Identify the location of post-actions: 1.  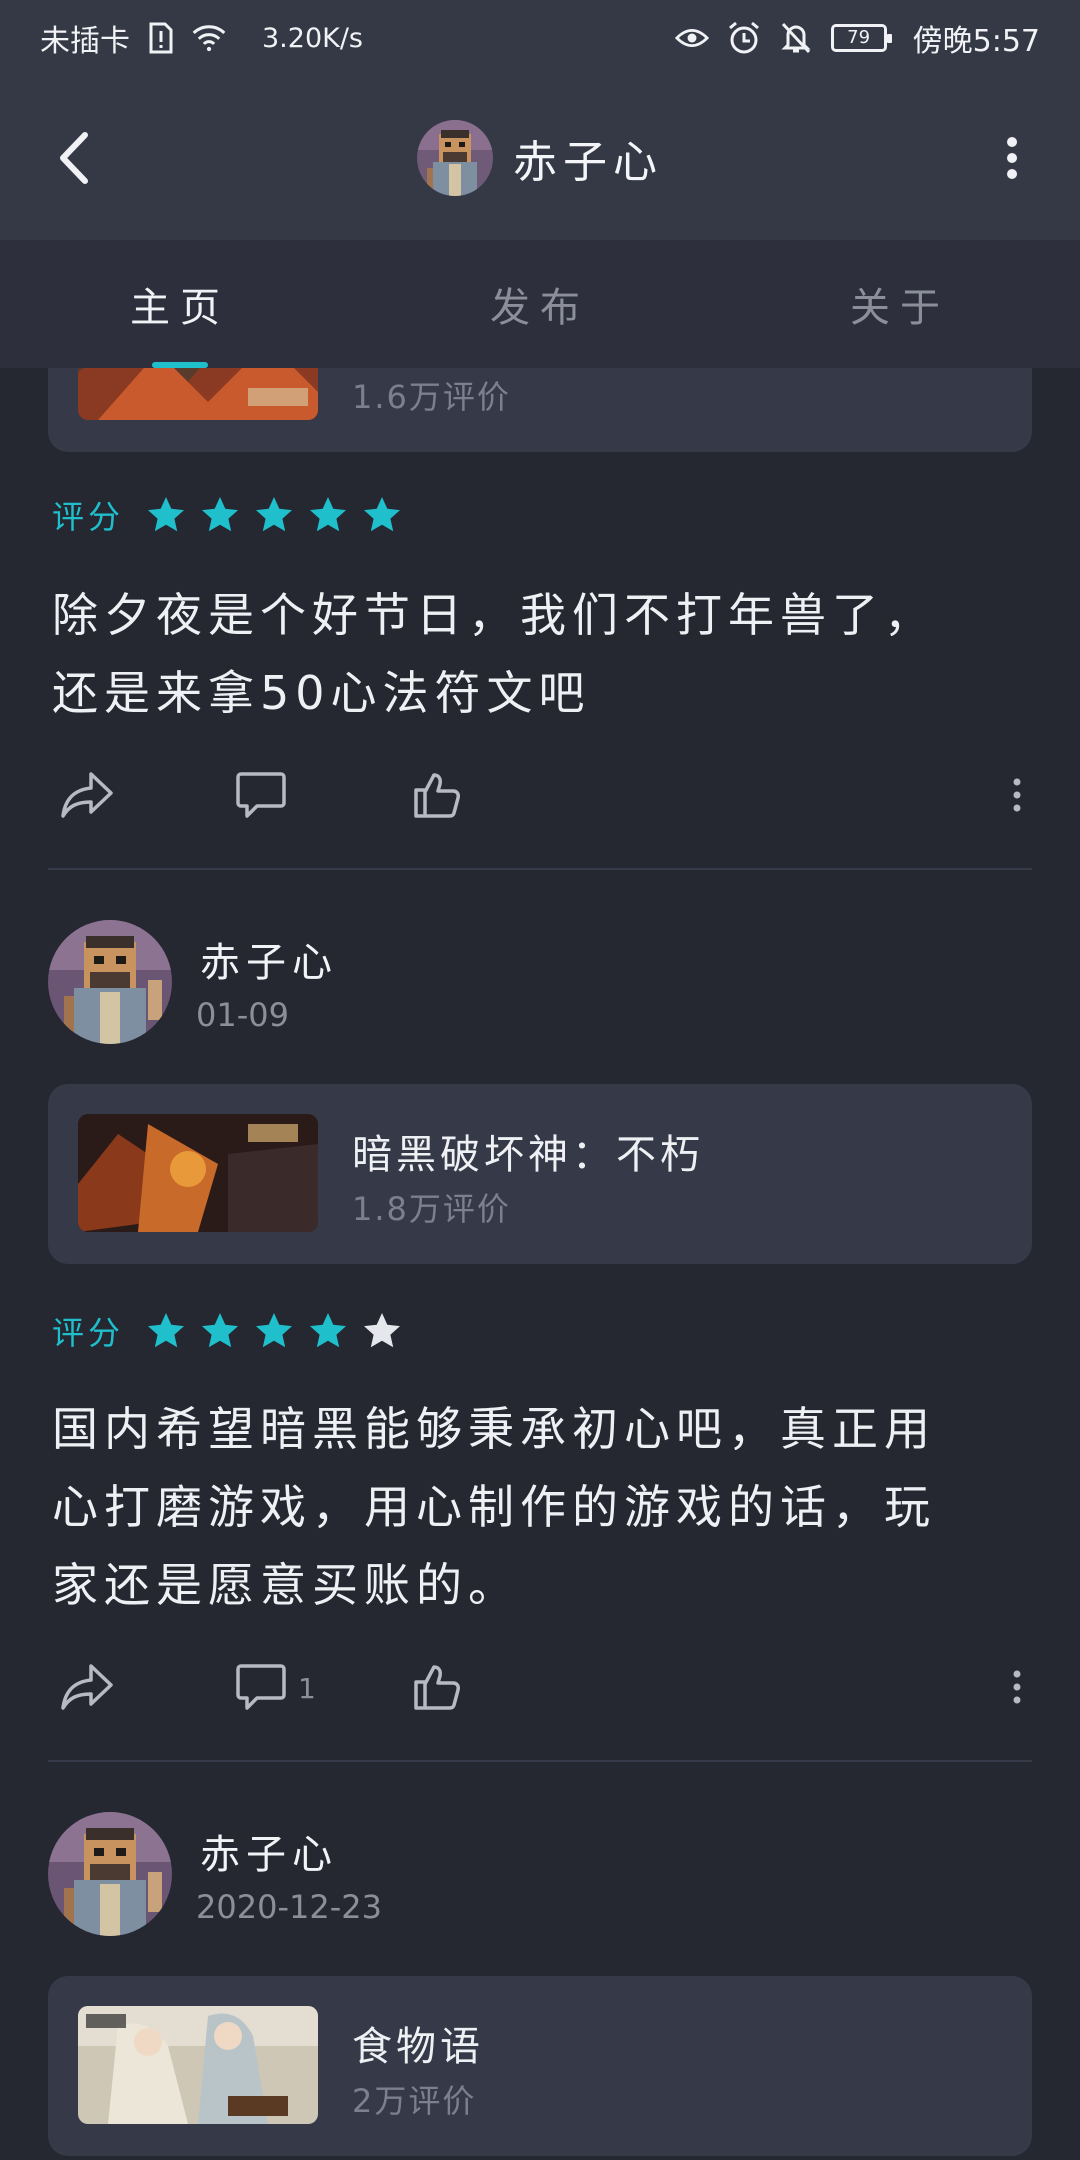
(544, 1687).